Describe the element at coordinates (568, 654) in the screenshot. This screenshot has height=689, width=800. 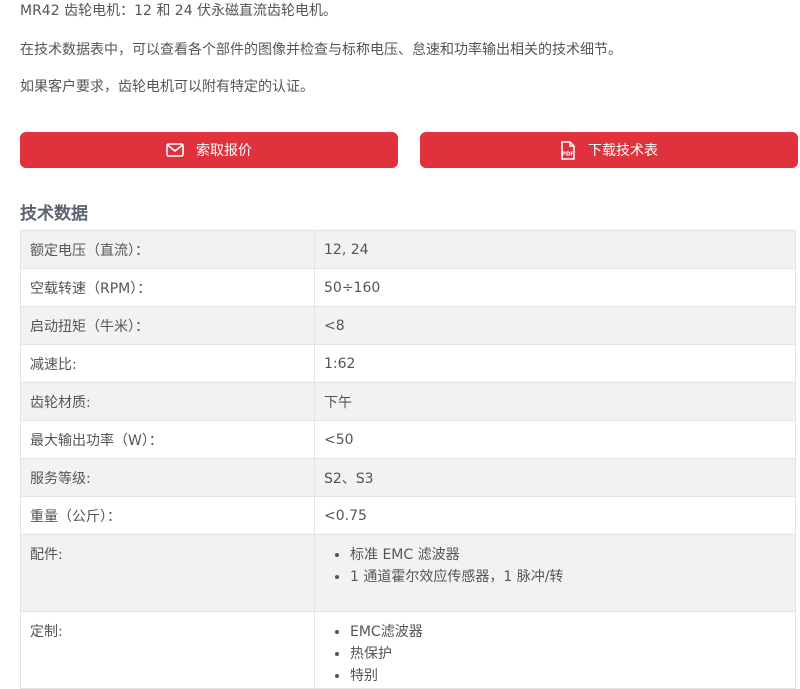
I see `list-item: 热保护` at that location.